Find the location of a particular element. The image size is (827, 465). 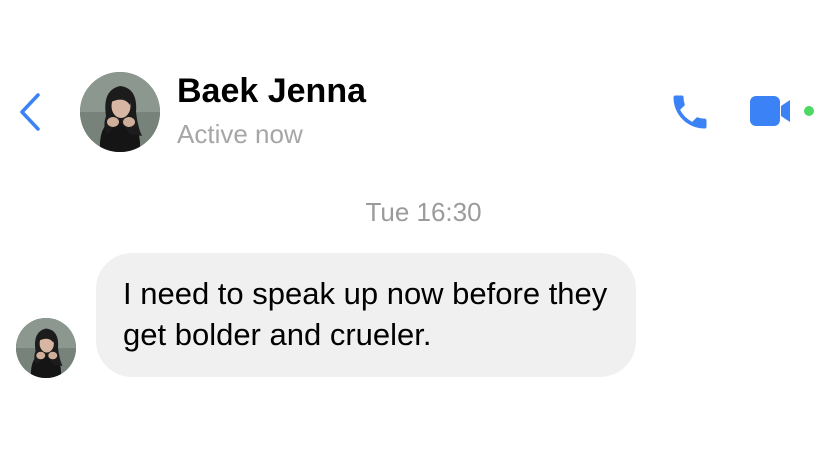

video-camera-icon is located at coordinates (782, 111).